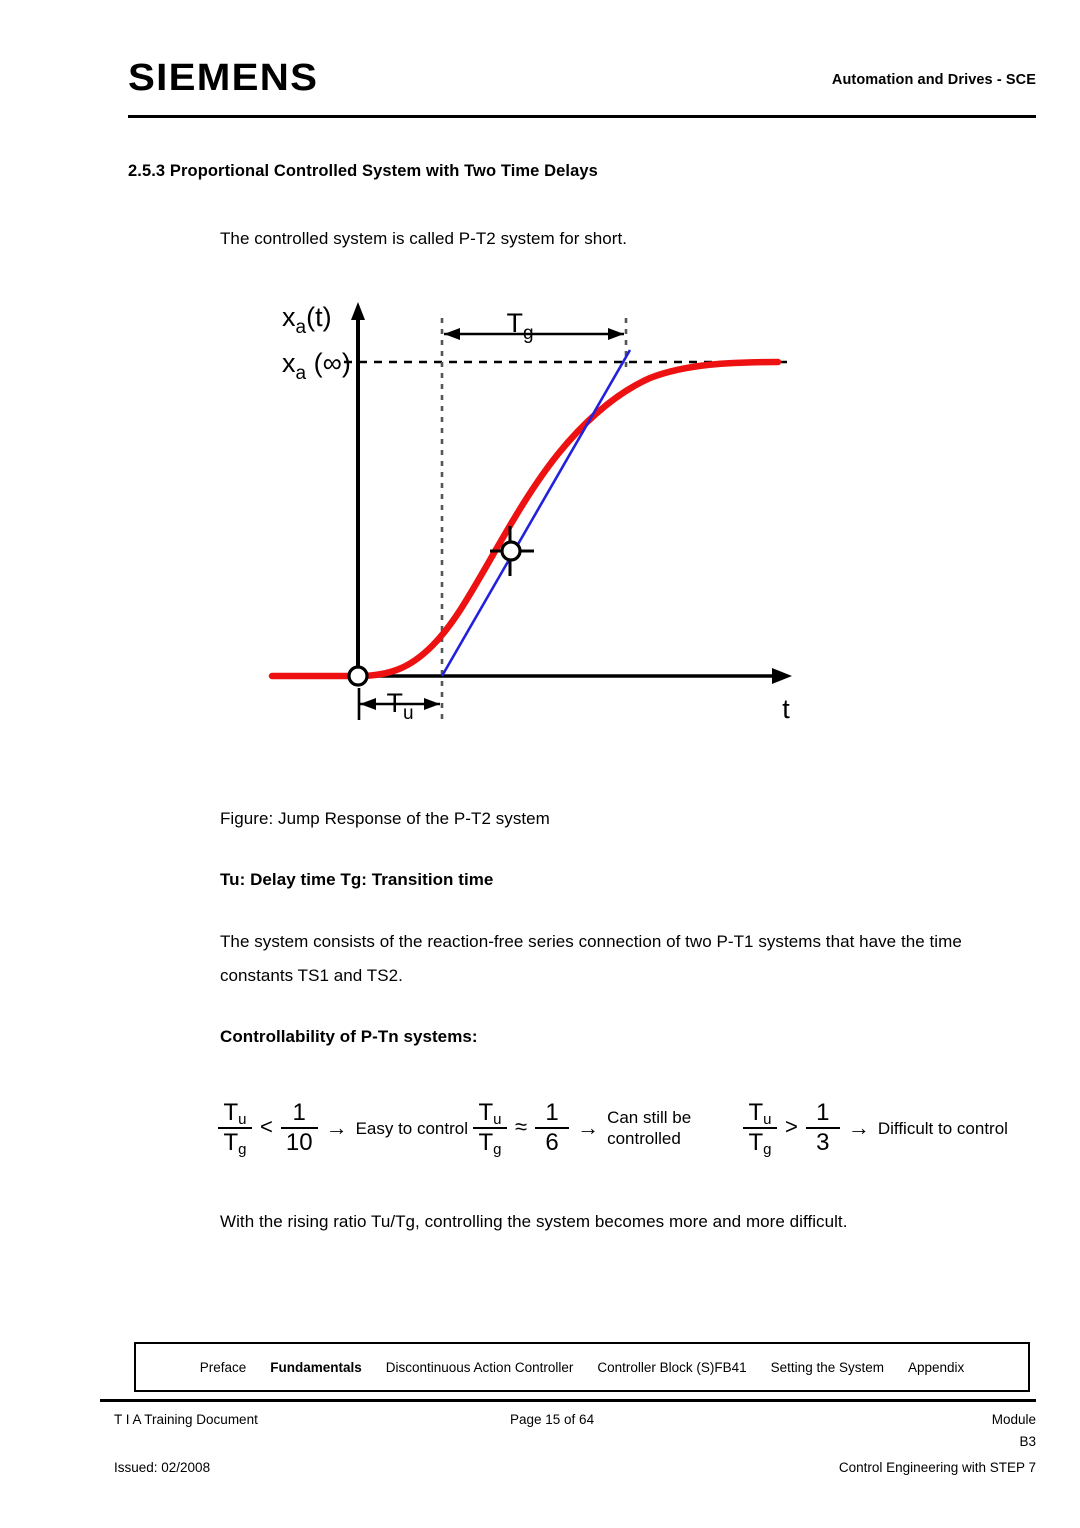  I want to click on nav-item-preface: Preface, so click(223, 1367).